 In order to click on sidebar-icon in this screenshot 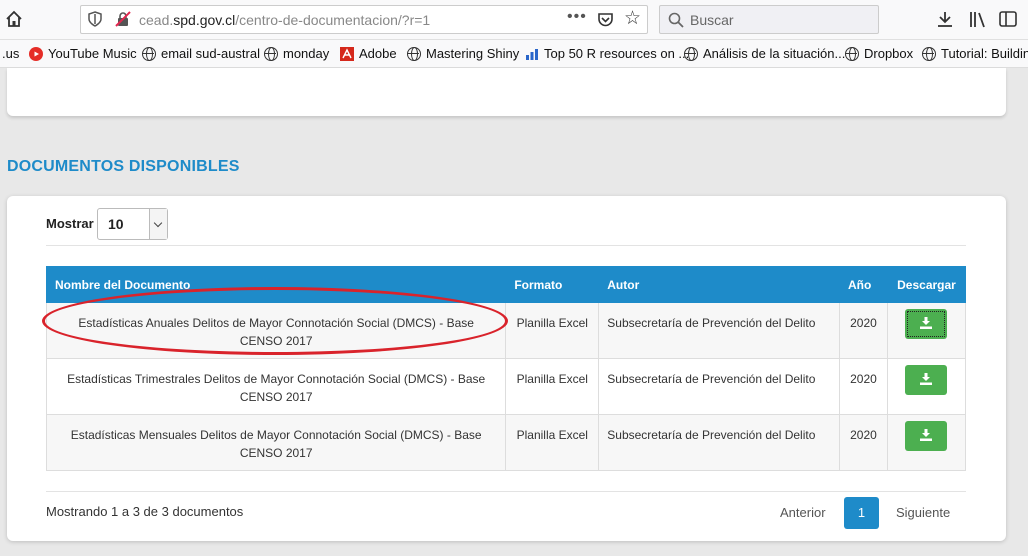, I will do `click(1008, 19)`.